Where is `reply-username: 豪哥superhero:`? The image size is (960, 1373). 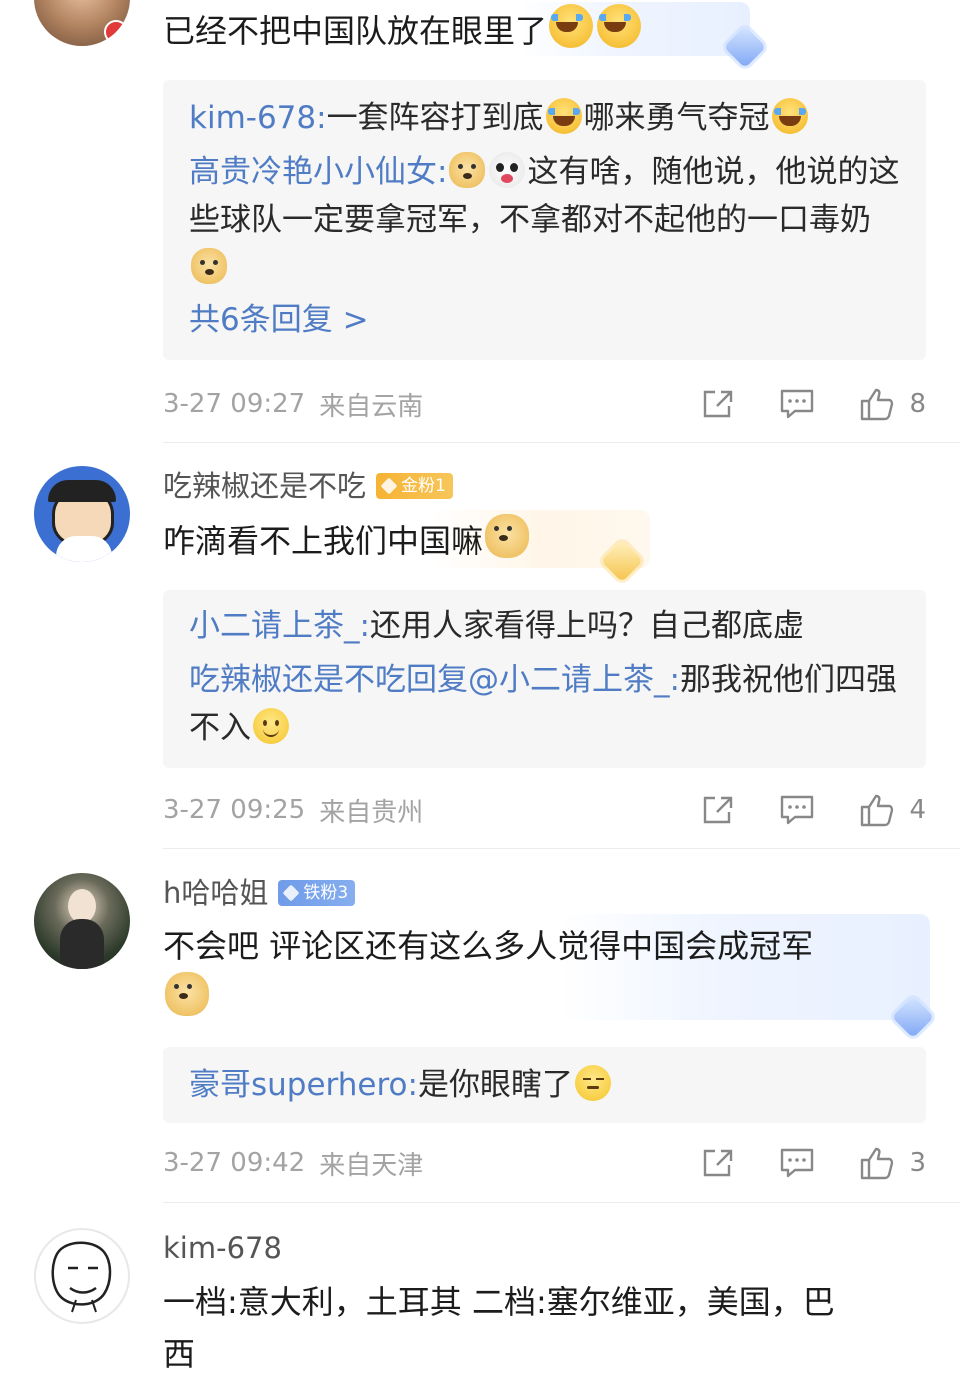 reply-username: 豪哥superhero: is located at coordinates (303, 1085).